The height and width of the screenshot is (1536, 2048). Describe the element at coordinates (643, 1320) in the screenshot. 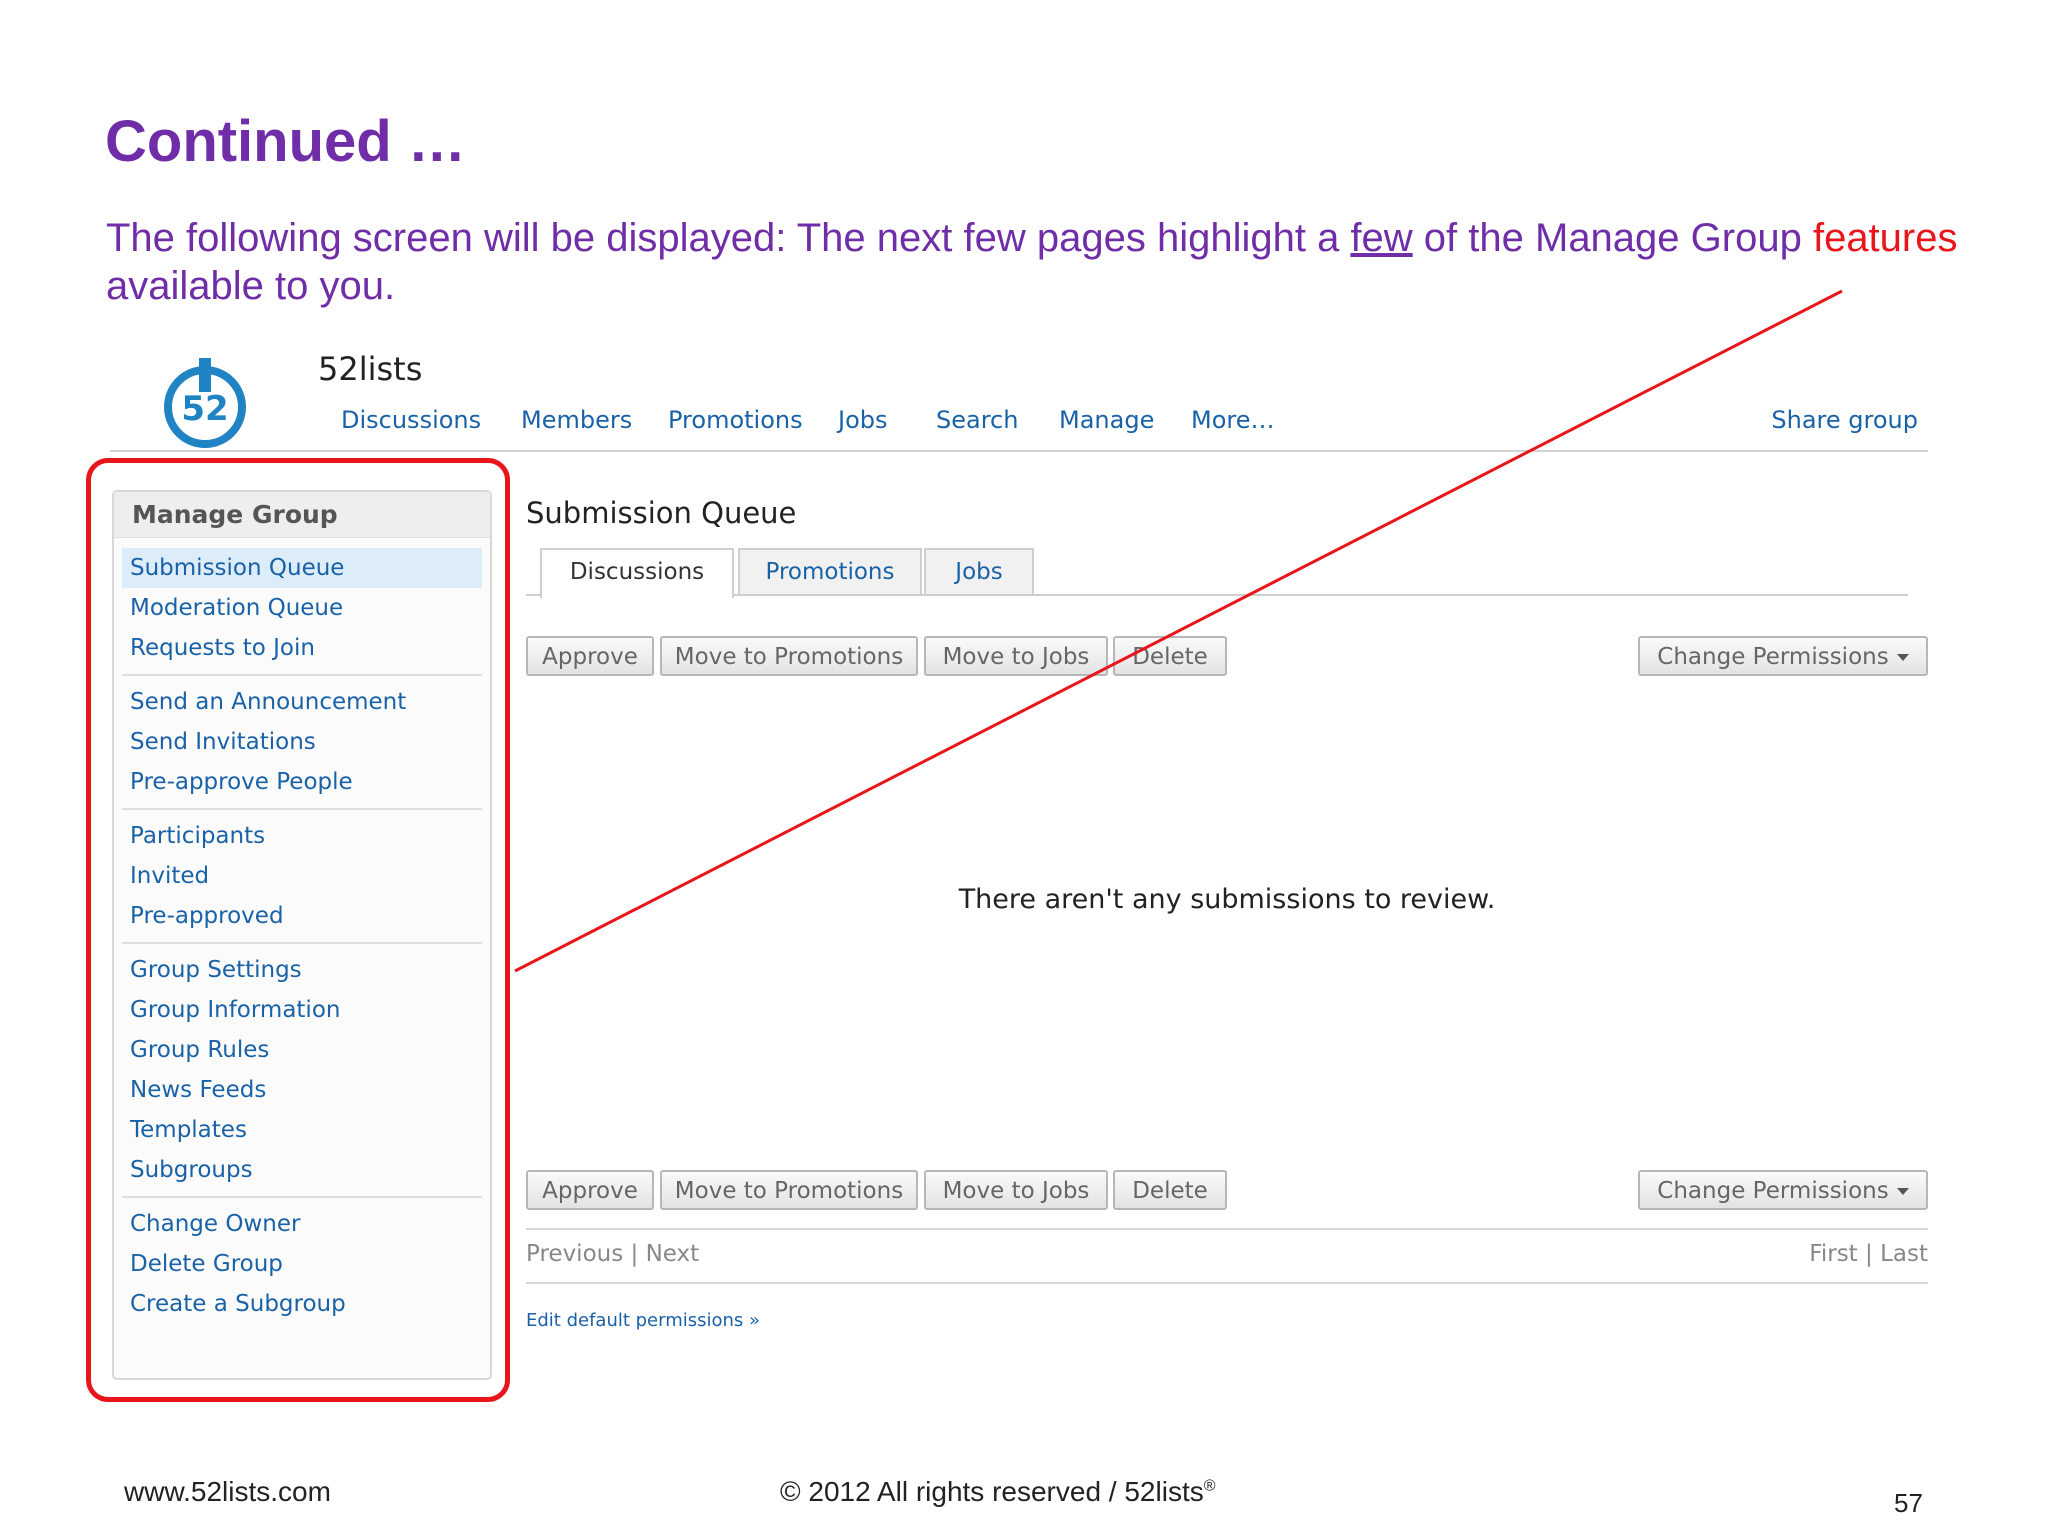

I see `edit-default-permissions-link: Edit default permissions »` at that location.